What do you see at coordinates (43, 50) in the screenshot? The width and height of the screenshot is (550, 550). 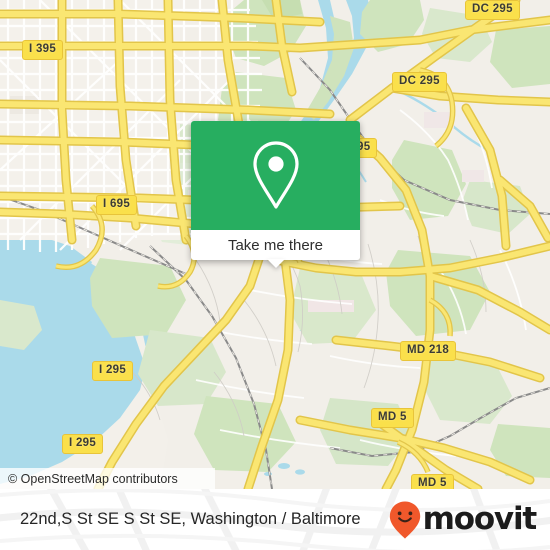 I see `road-shield: I 395` at bounding box center [43, 50].